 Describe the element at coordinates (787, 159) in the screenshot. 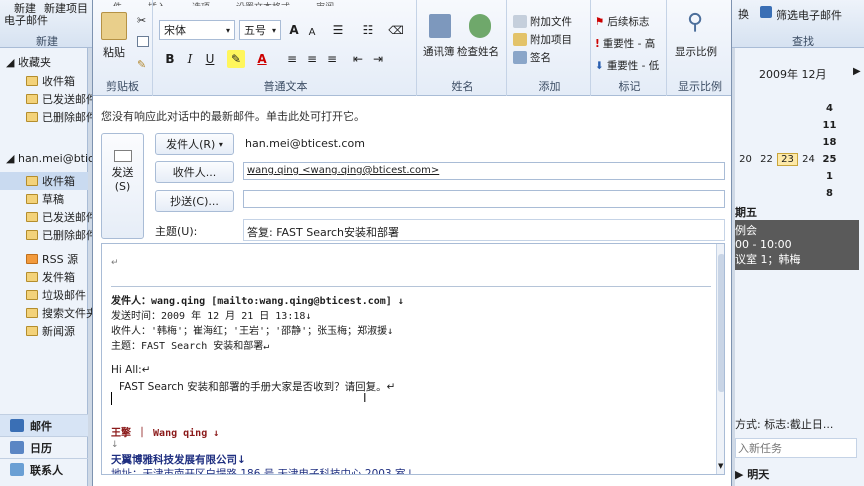

I see `calendar-day: 23` at that location.